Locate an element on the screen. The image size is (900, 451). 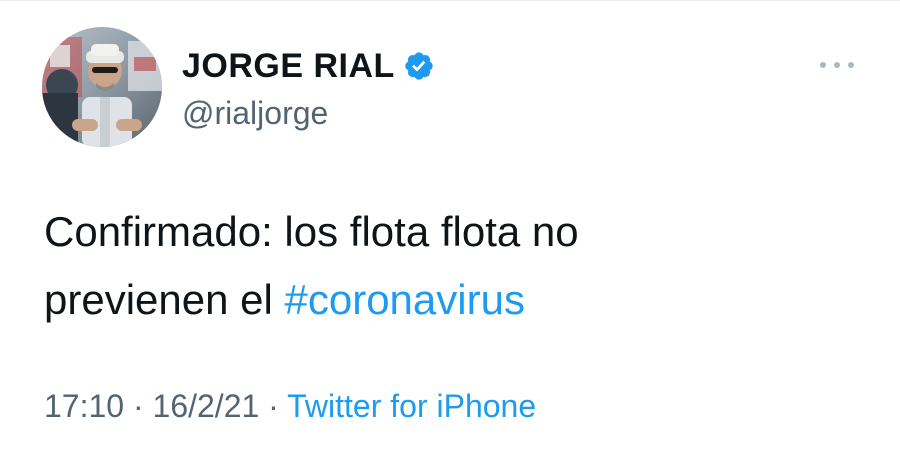
profile-photo-icon is located at coordinates (102, 87).